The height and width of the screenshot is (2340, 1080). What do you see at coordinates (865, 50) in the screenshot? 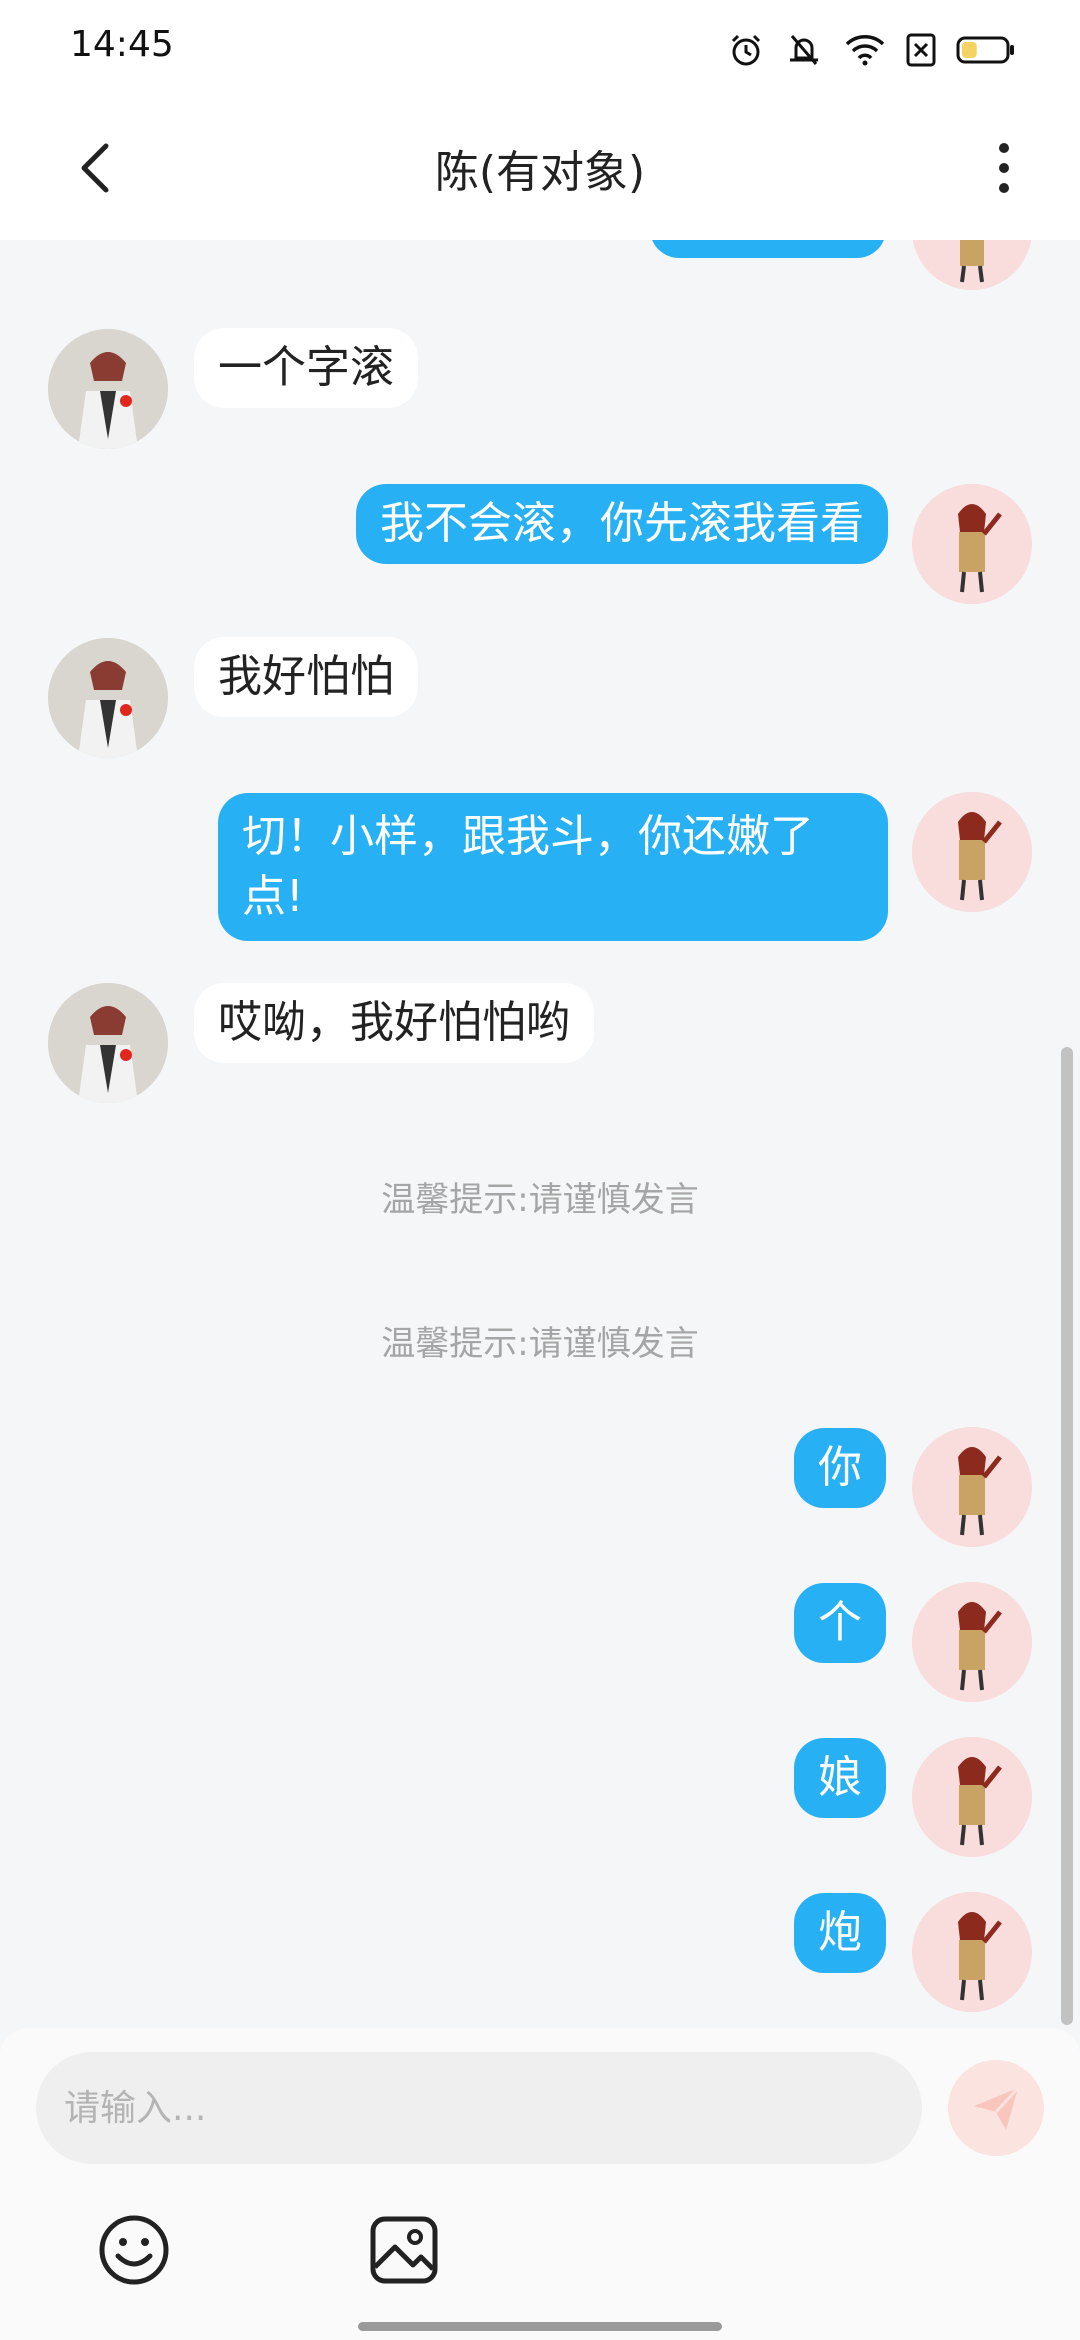
I see `wifi-icon` at bounding box center [865, 50].